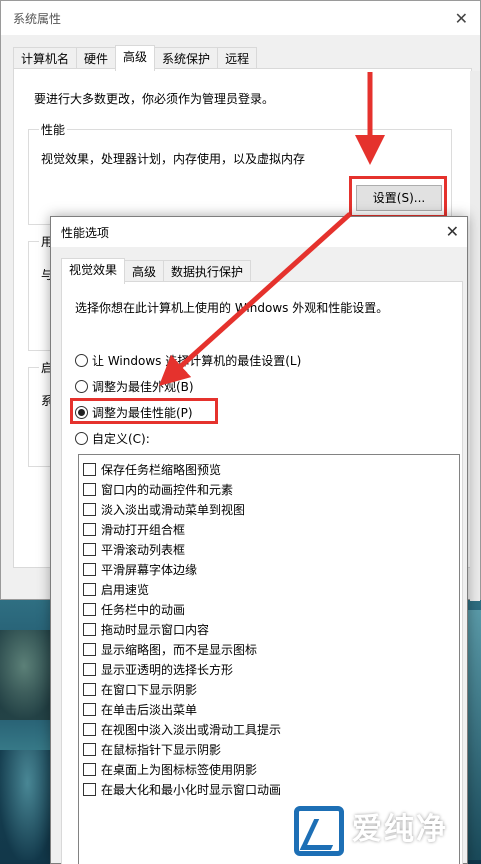 The image size is (481, 864). Describe the element at coordinates (269, 629) in the screenshot. I see `effect-item: 拖动时显示窗口内容` at that location.